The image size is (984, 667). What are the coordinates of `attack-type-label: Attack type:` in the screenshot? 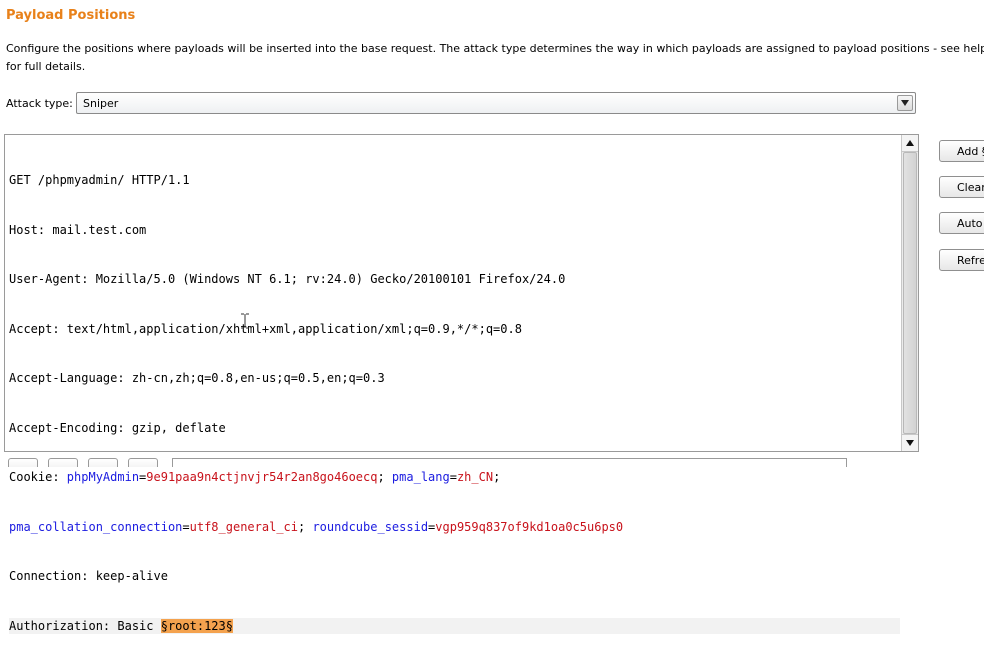 It's located at (39, 103).